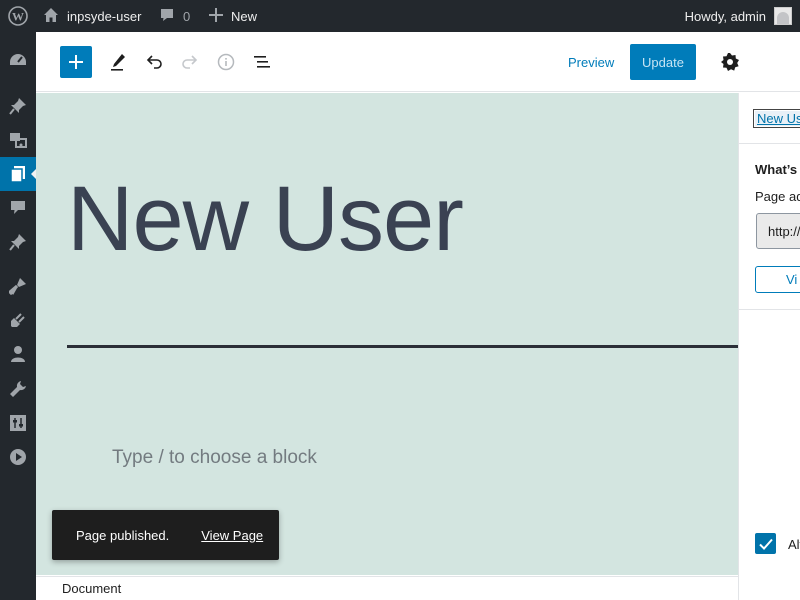 This screenshot has width=800, height=600. I want to click on comments-icon, so click(18, 207).